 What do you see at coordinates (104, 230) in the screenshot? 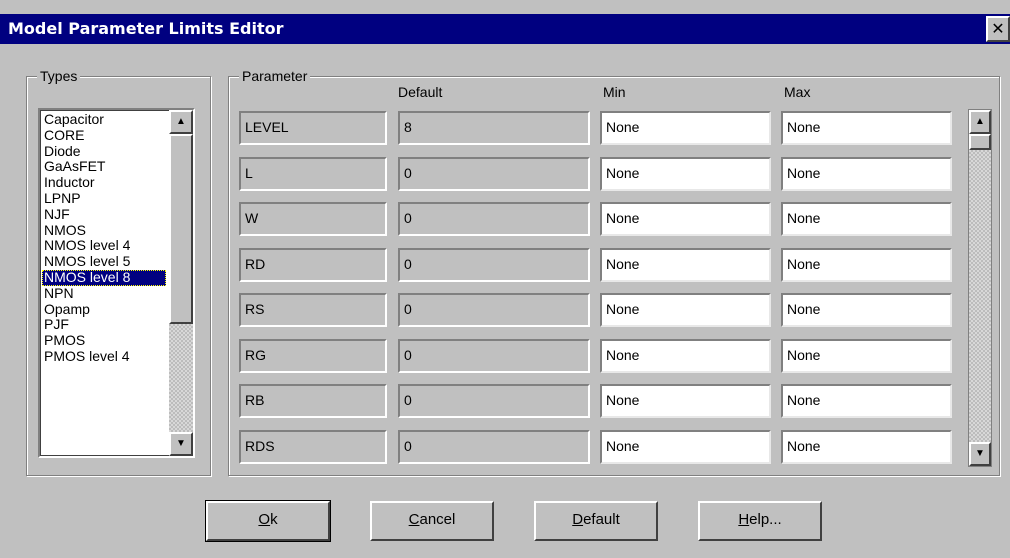
I see `types-list-item: NMOS` at bounding box center [104, 230].